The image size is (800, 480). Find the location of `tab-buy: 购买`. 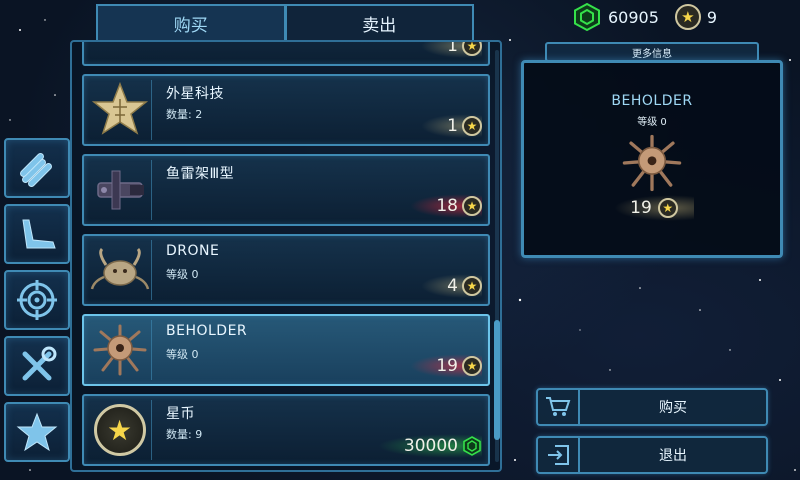

tab-buy: 购买 is located at coordinates (191, 23).